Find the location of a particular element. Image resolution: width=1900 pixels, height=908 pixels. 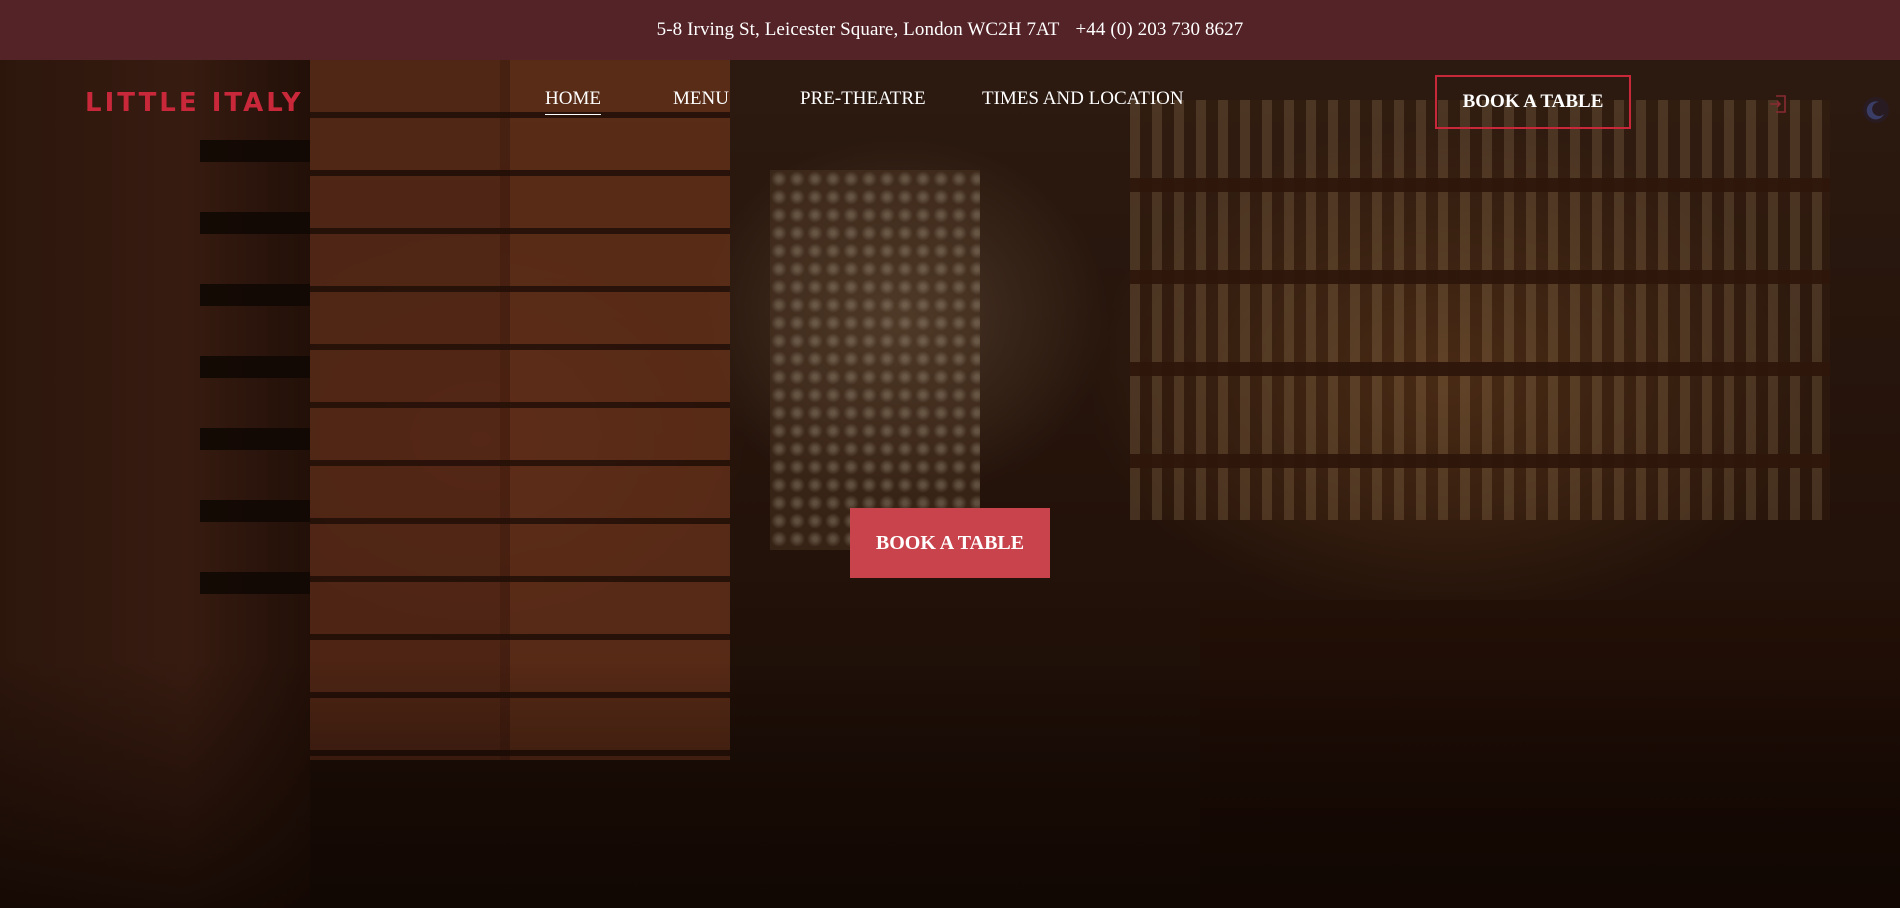

nav-times-and-location: TIMES AND LOCATION is located at coordinates (1083, 99).